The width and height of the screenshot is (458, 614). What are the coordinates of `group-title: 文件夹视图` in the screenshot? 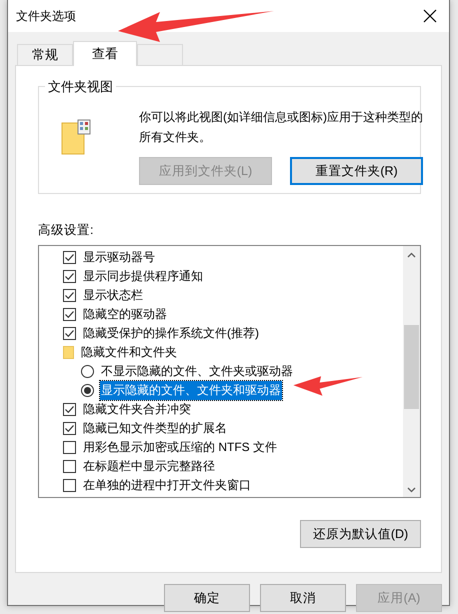 It's located at (80, 87).